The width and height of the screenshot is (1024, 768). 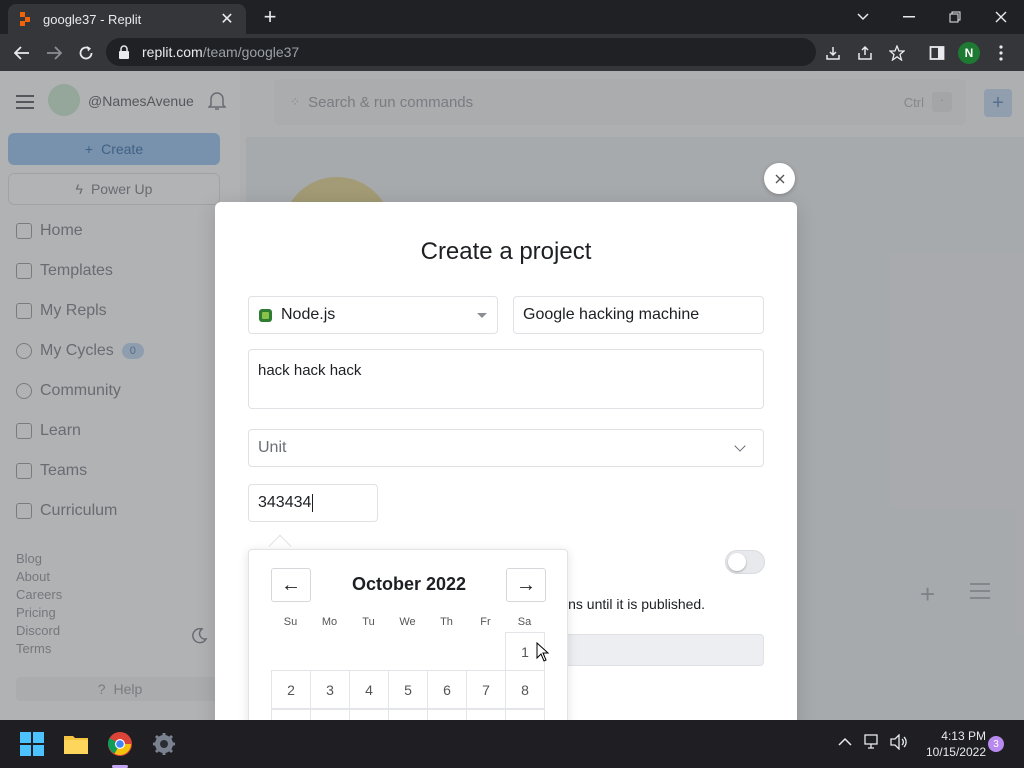 I want to click on system-clock: 4:13 PM 10/15/2022, so click(x=952, y=744).